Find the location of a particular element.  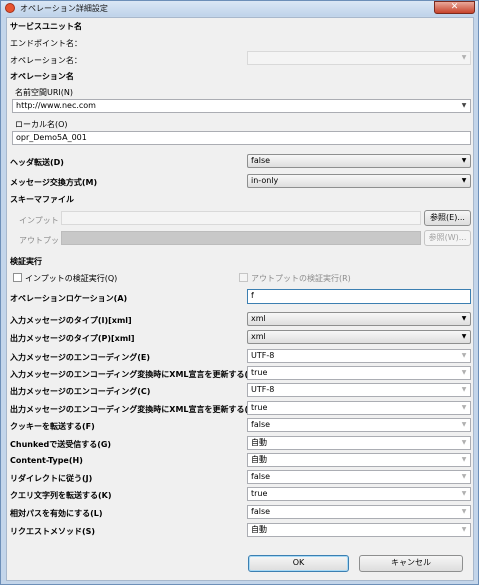

endpoint-label: エンドポイント名： is located at coordinates (46, 43).